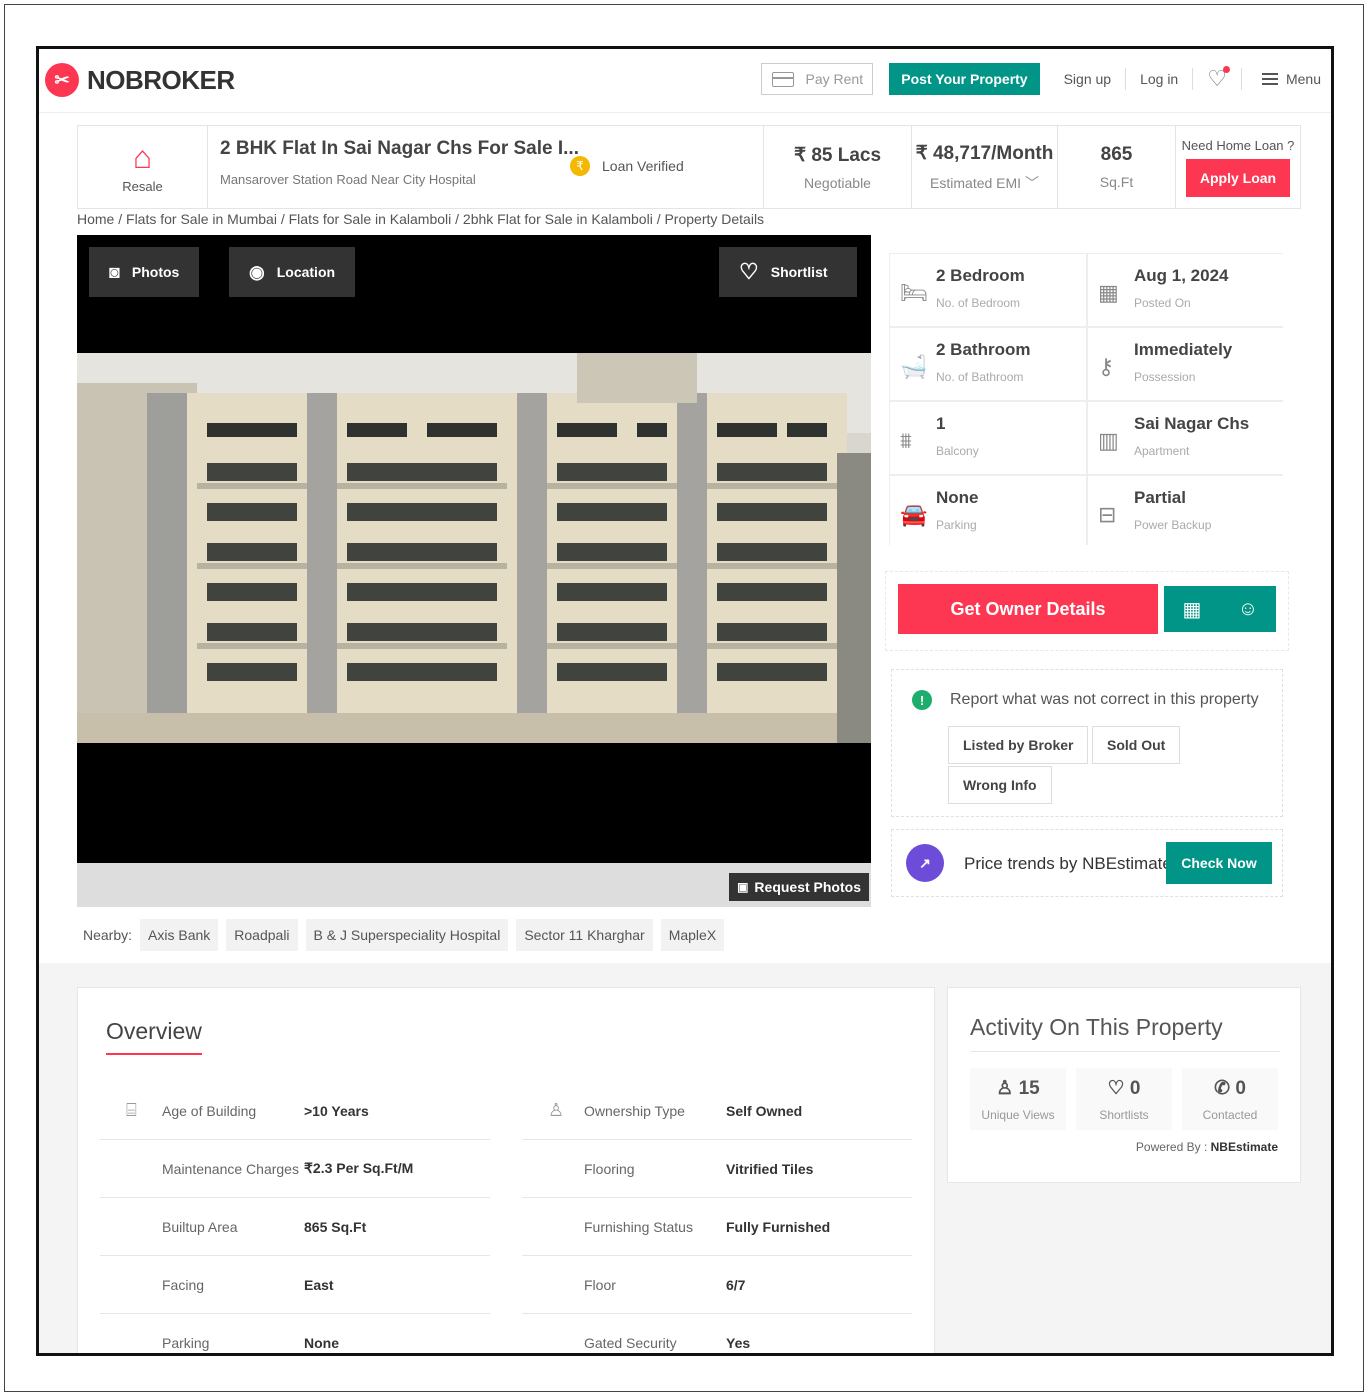 This screenshot has width=1368, height=1396. I want to click on shortlist-label: Shortlist, so click(799, 272).